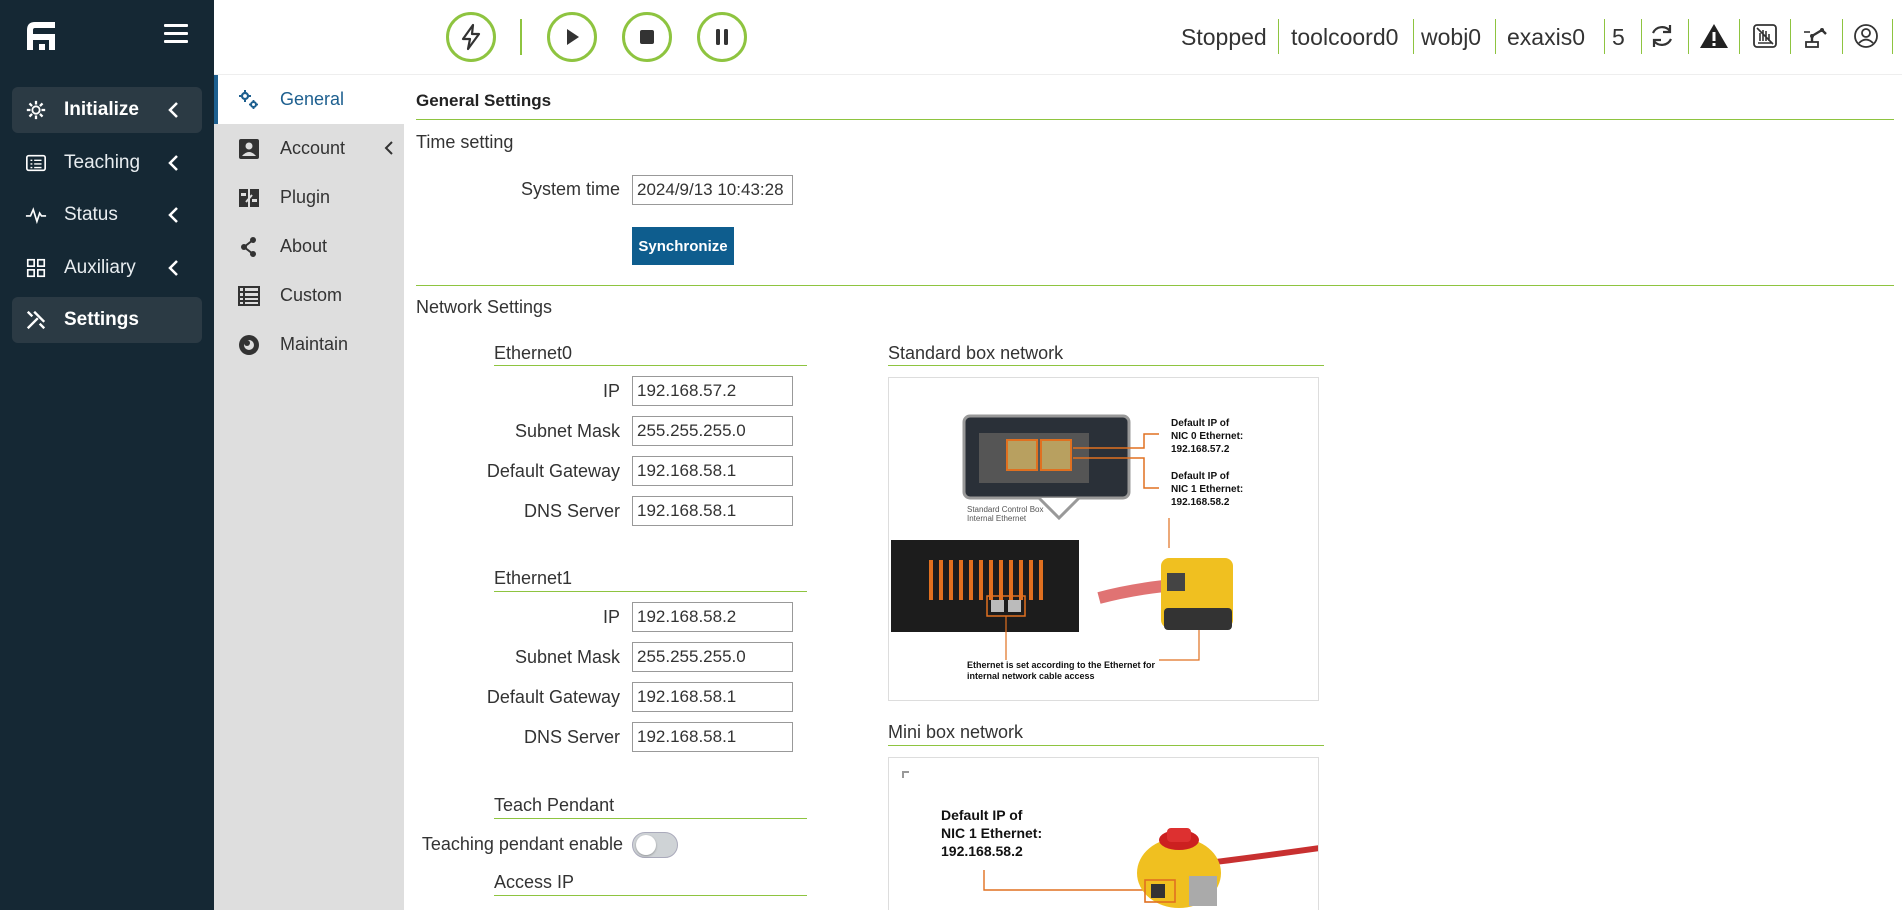  Describe the element at coordinates (249, 198) in the screenshot. I see `plugin-icon` at that location.